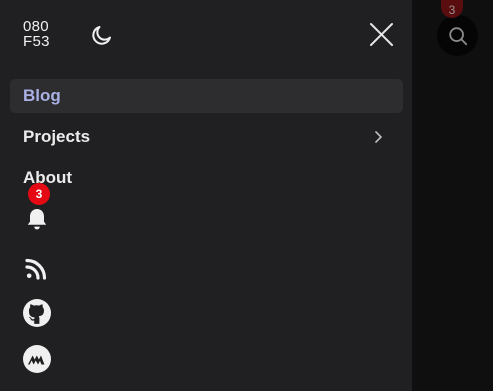 This screenshot has height=391, width=493. I want to click on github-icon, so click(37, 313).